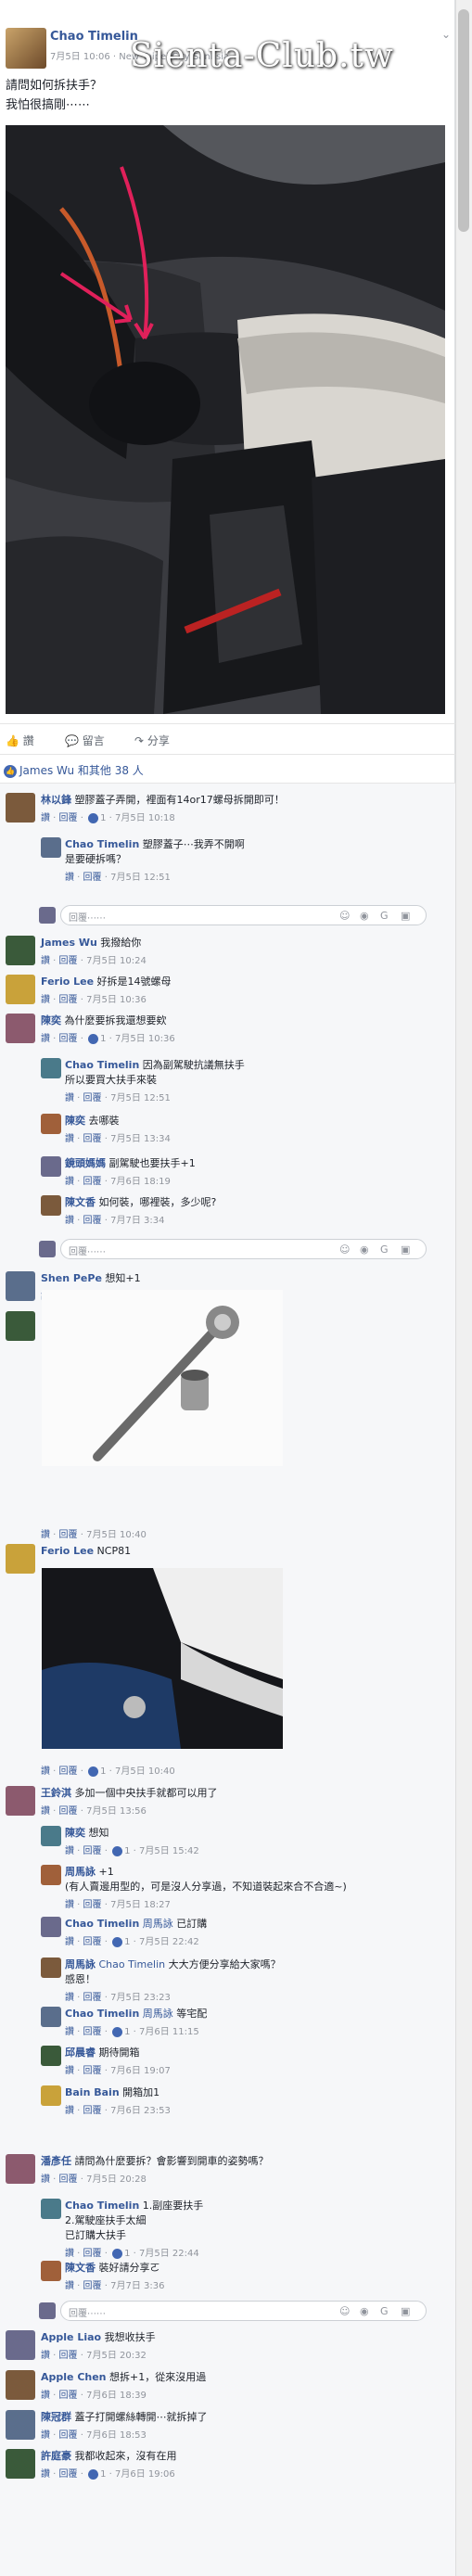  What do you see at coordinates (243, 2311) in the screenshot?
I see `reply-input: 回覆⋯⋯ ☺ ◉ G ▣` at bounding box center [243, 2311].